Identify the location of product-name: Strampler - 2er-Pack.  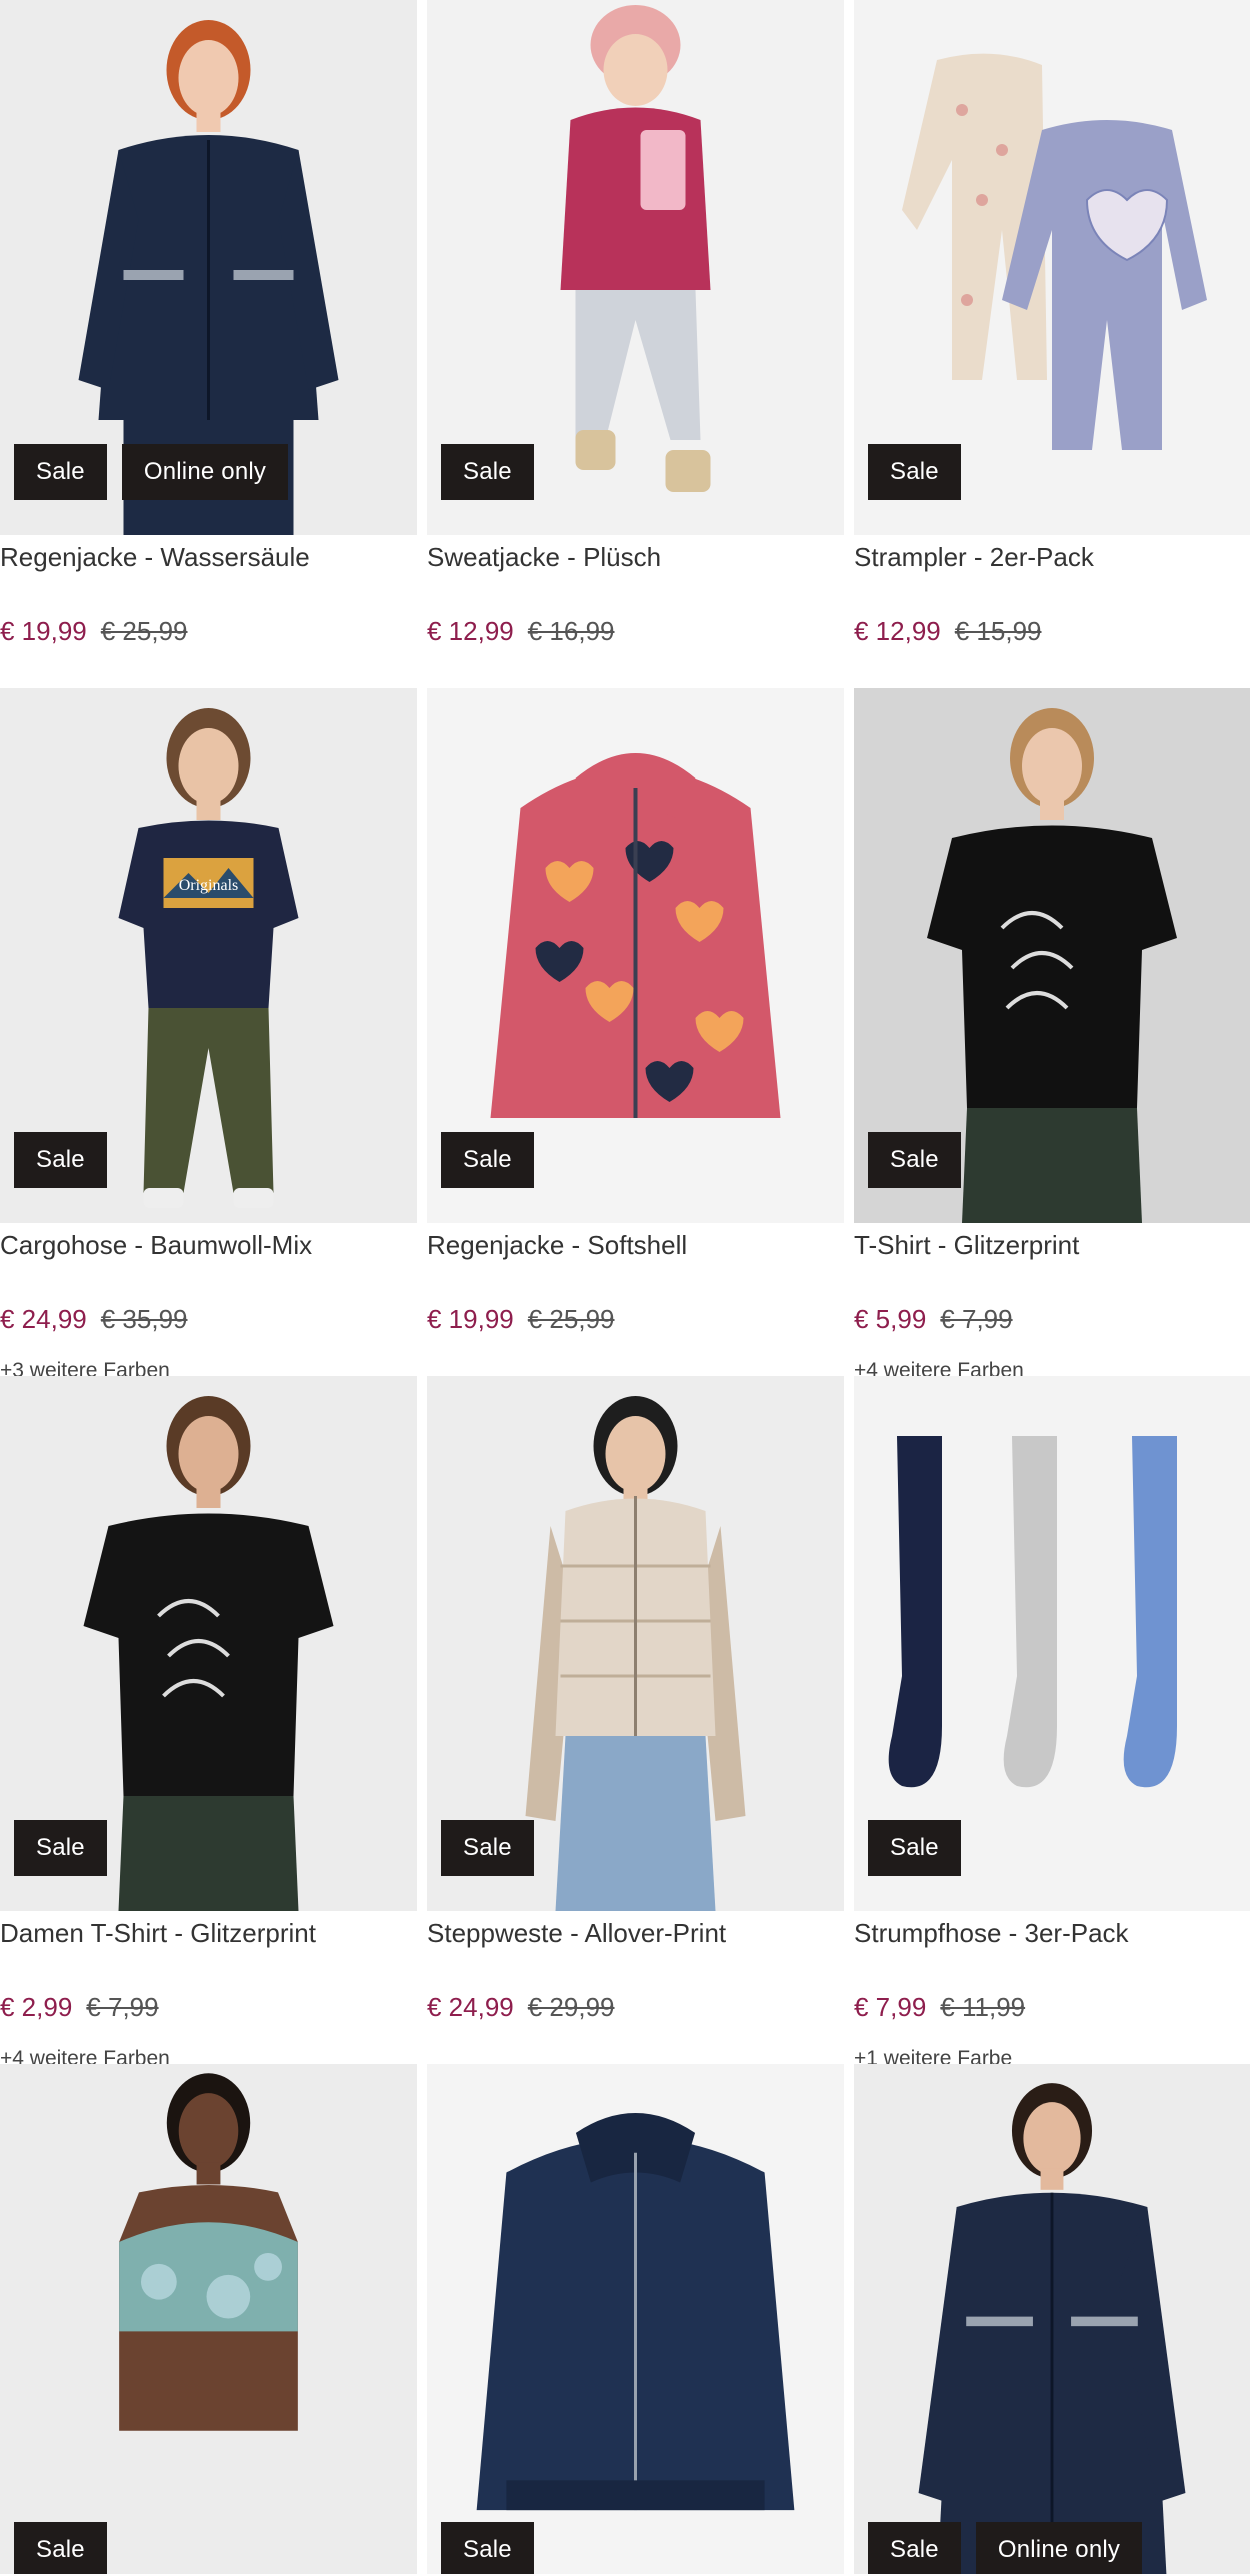
(974, 557).